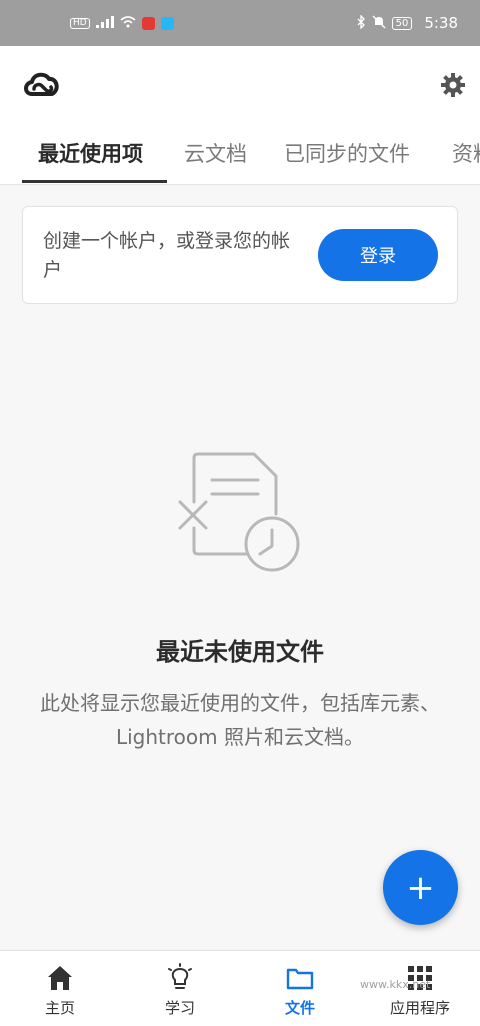  What do you see at coordinates (466, 153) in the screenshot?
I see `tab-assets: 资料` at bounding box center [466, 153].